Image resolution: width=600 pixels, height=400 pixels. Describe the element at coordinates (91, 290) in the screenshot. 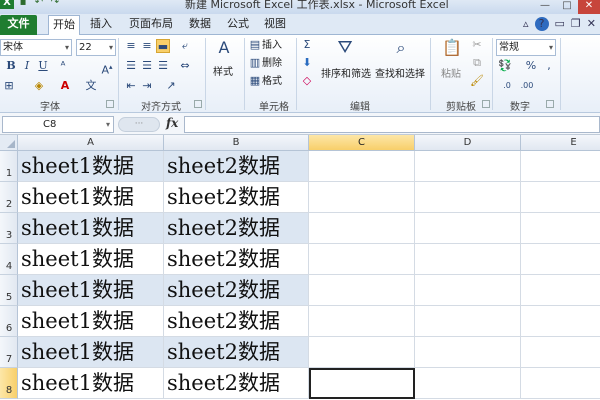

I see `cell-a5: sheet1数据` at that location.